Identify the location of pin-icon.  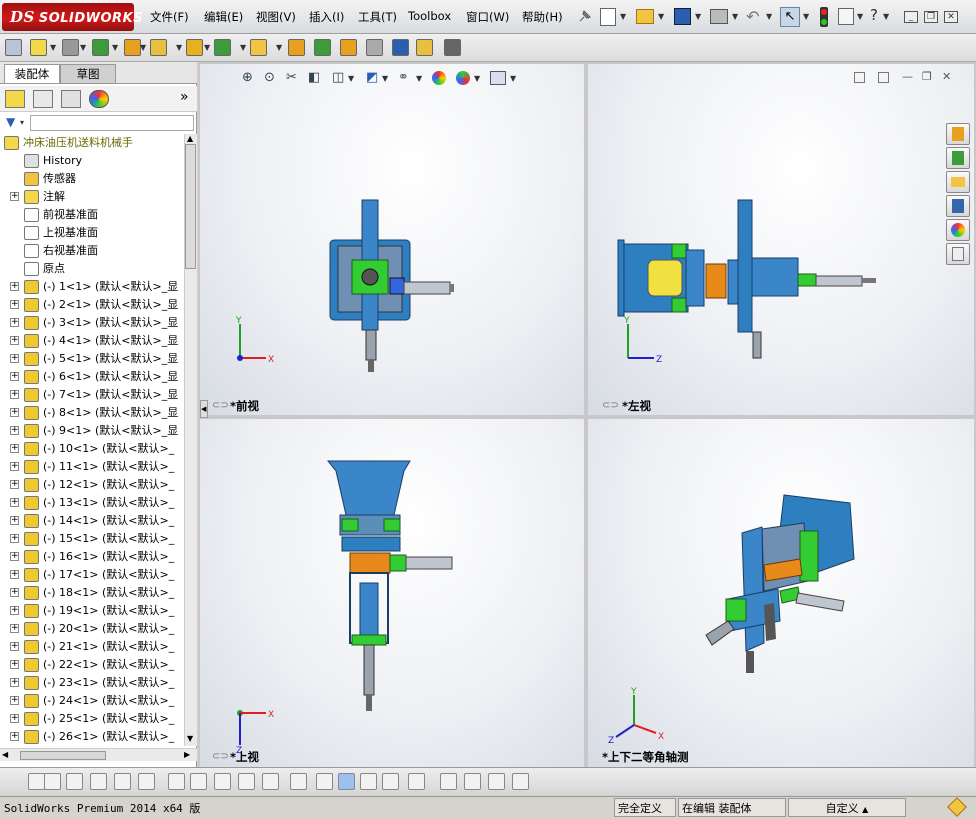
(585, 17).